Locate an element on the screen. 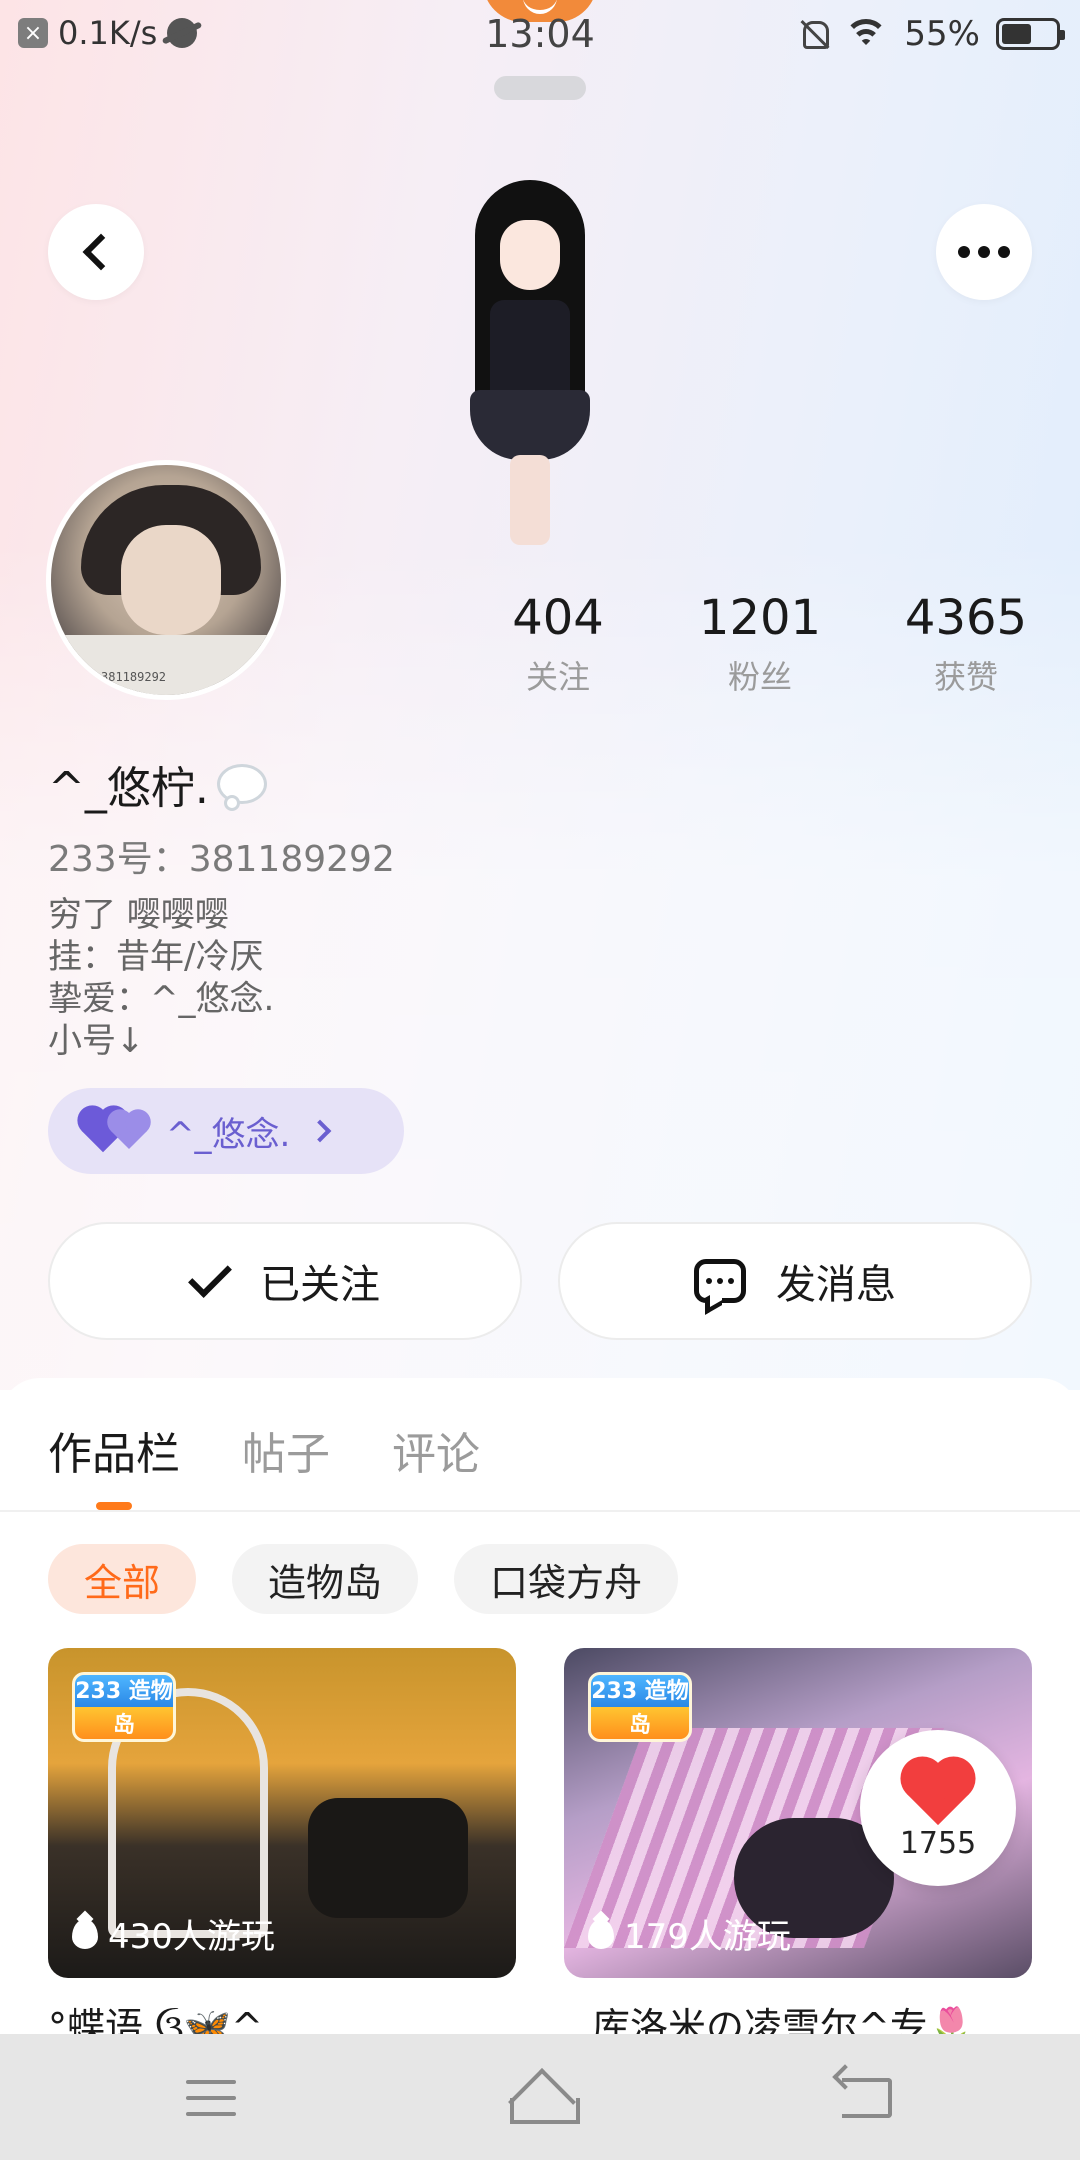  tab-works: 作品栏 is located at coordinates (114, 1450).